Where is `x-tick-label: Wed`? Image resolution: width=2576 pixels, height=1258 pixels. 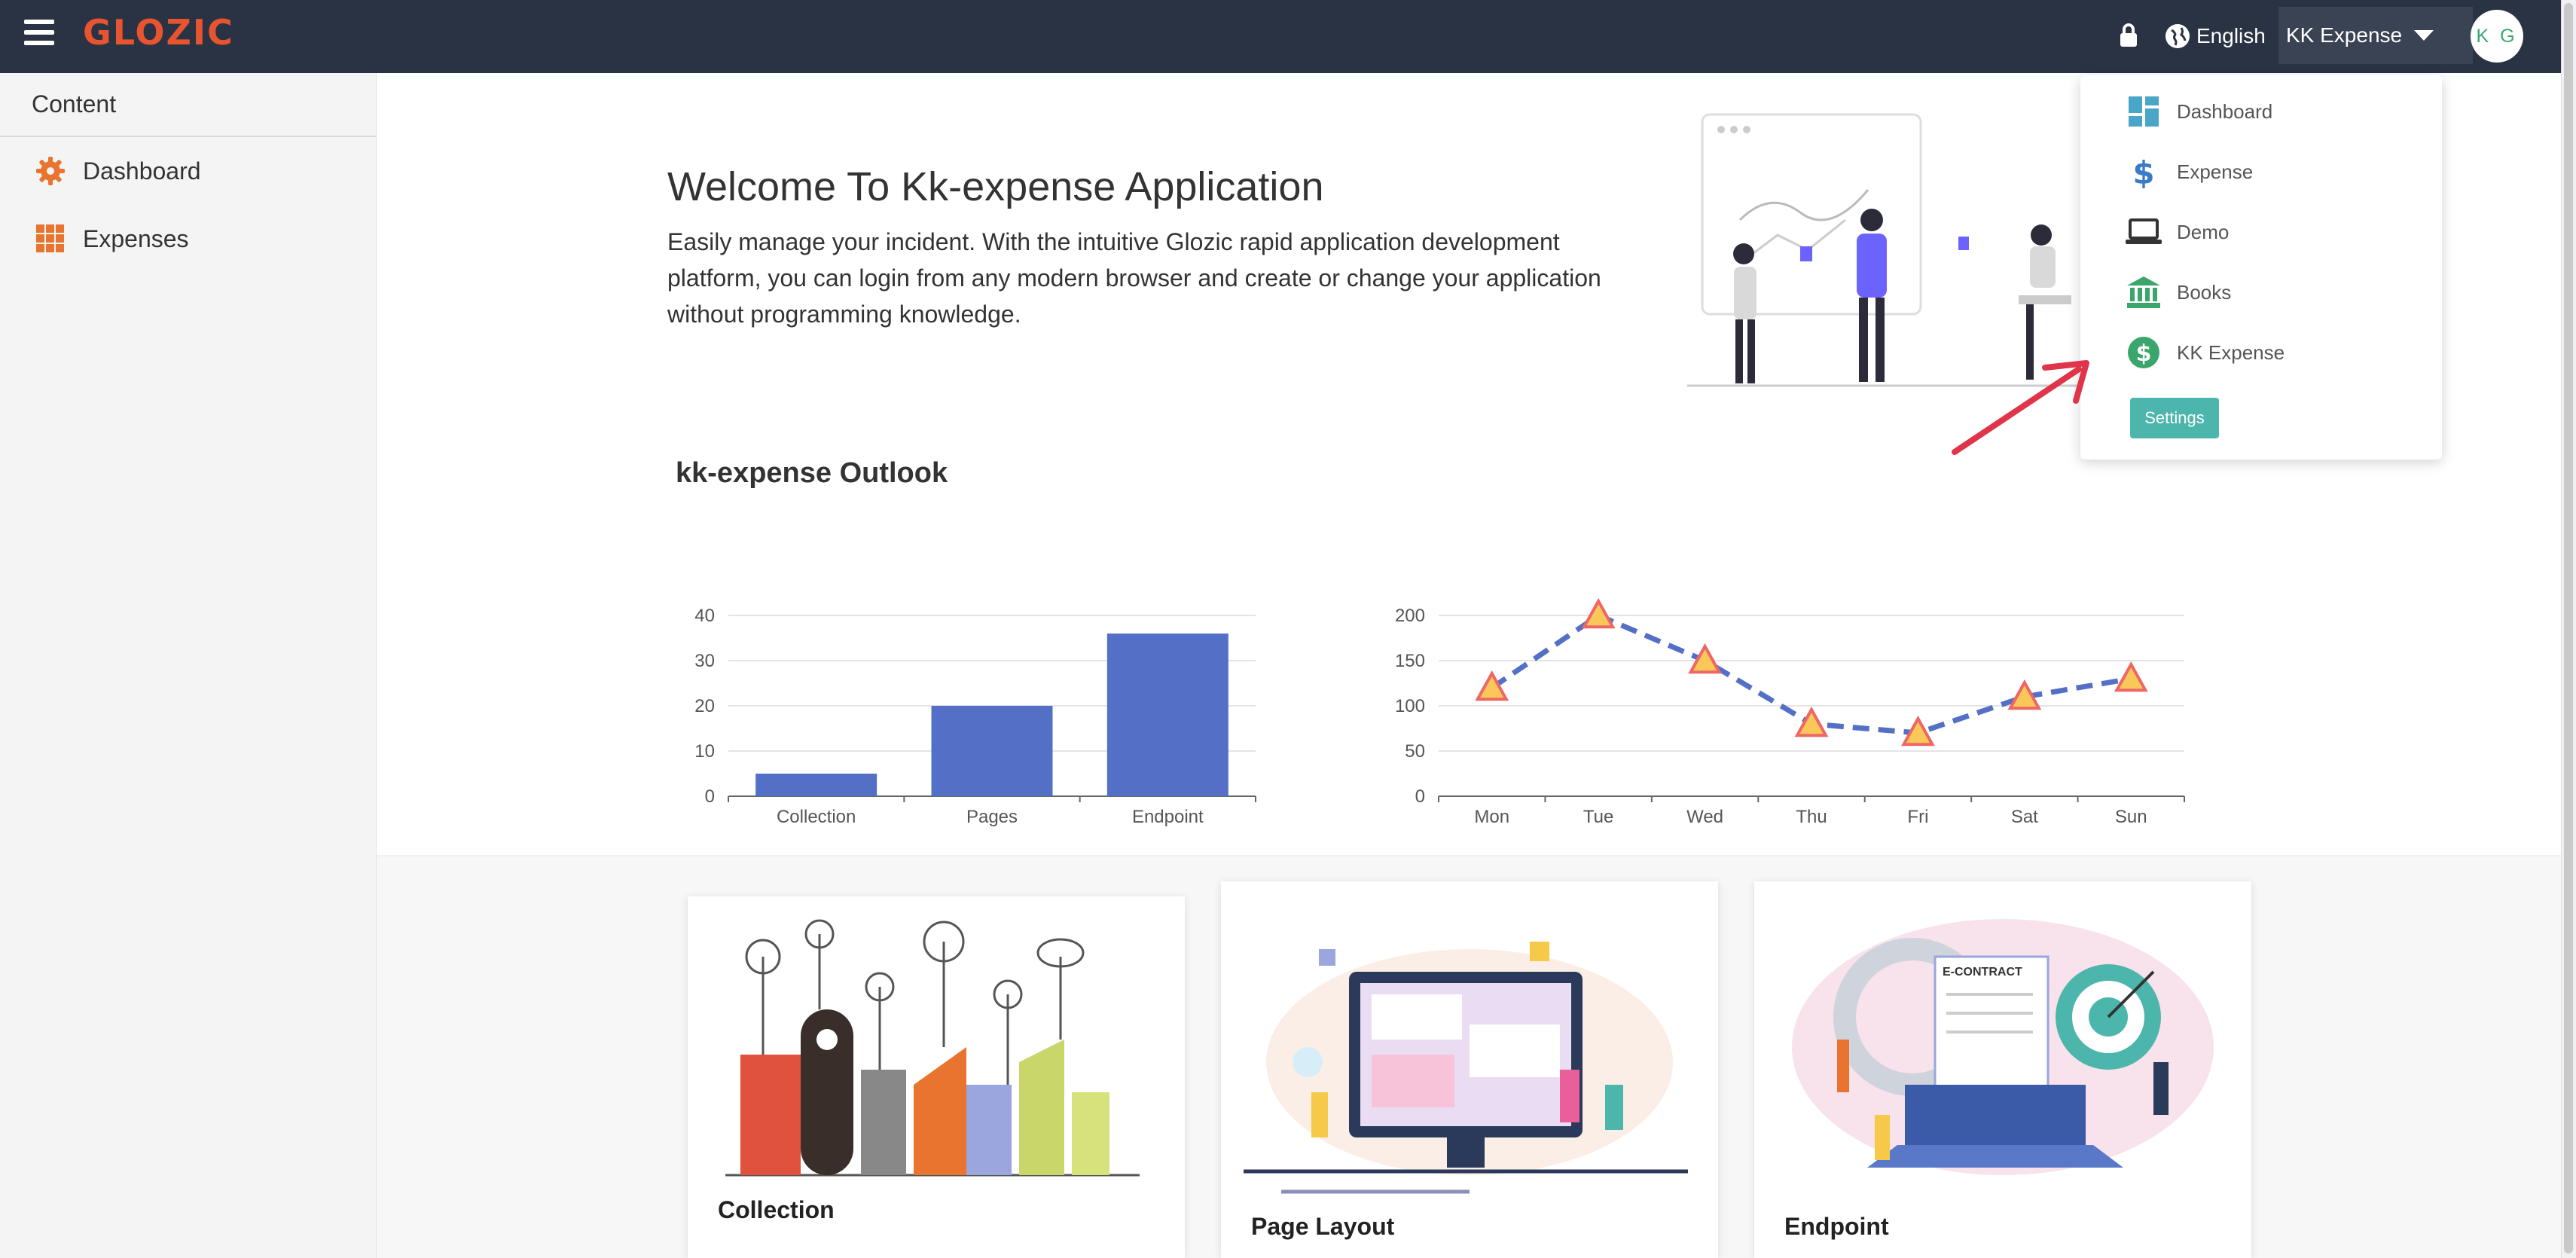 x-tick-label: Wed is located at coordinates (1705, 817).